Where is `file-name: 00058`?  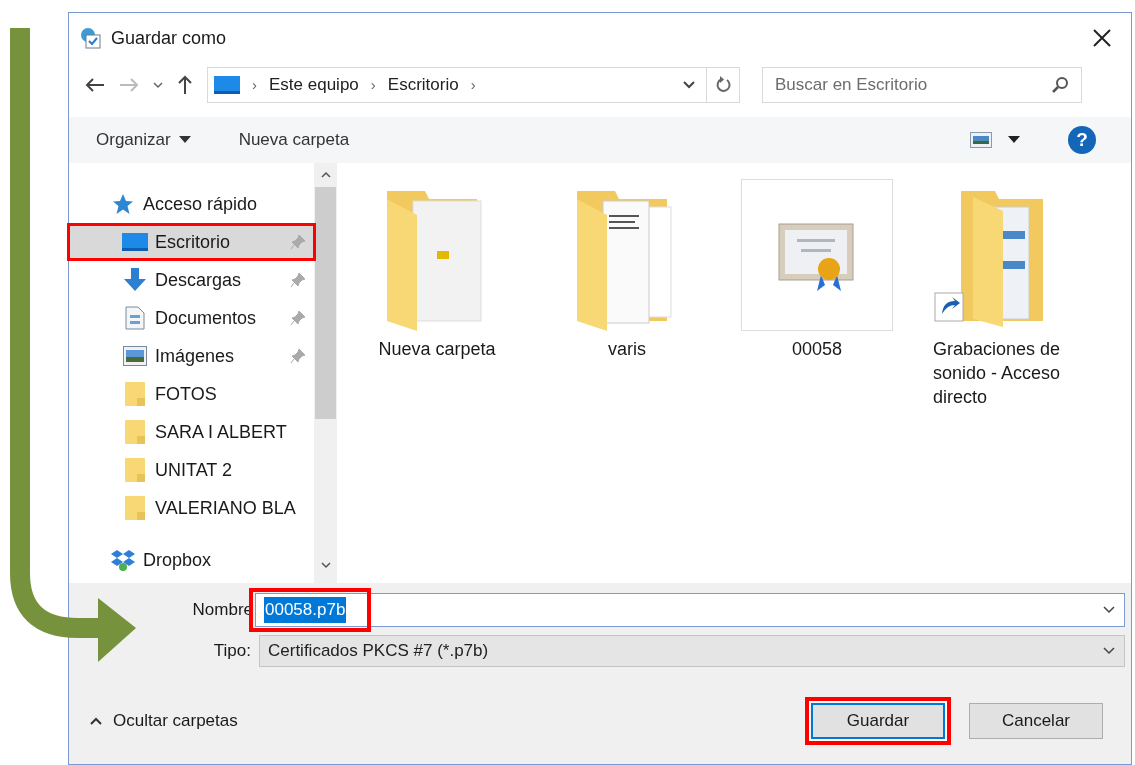
file-name: 00058 is located at coordinates (817, 349).